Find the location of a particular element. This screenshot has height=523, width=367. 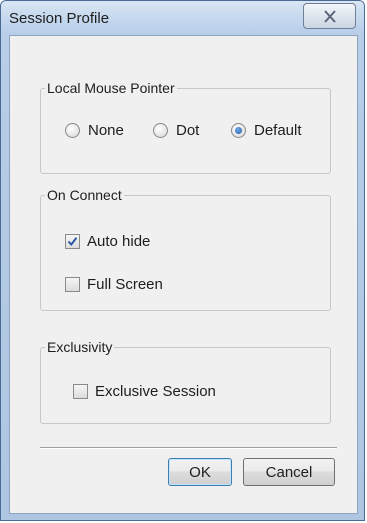

exclusive-session-checkbox: Exclusive Session is located at coordinates (144, 391).